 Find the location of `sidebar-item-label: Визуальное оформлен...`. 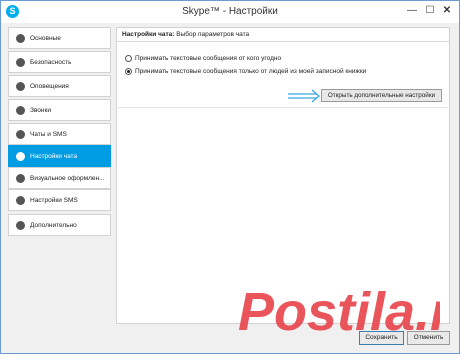

sidebar-item-label: Визуальное оформлен... is located at coordinates (67, 178).